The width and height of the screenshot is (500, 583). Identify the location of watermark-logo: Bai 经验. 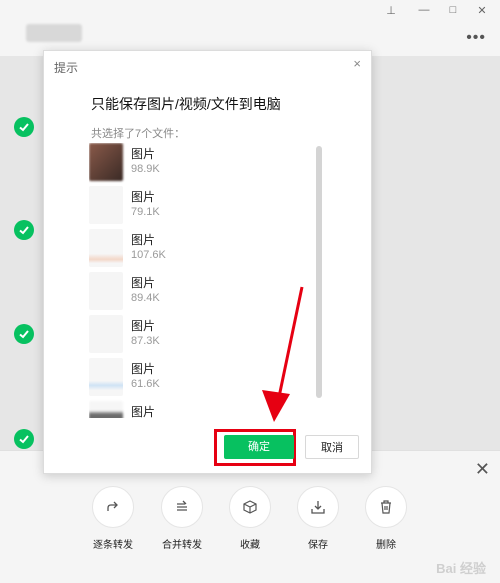
(461, 568).